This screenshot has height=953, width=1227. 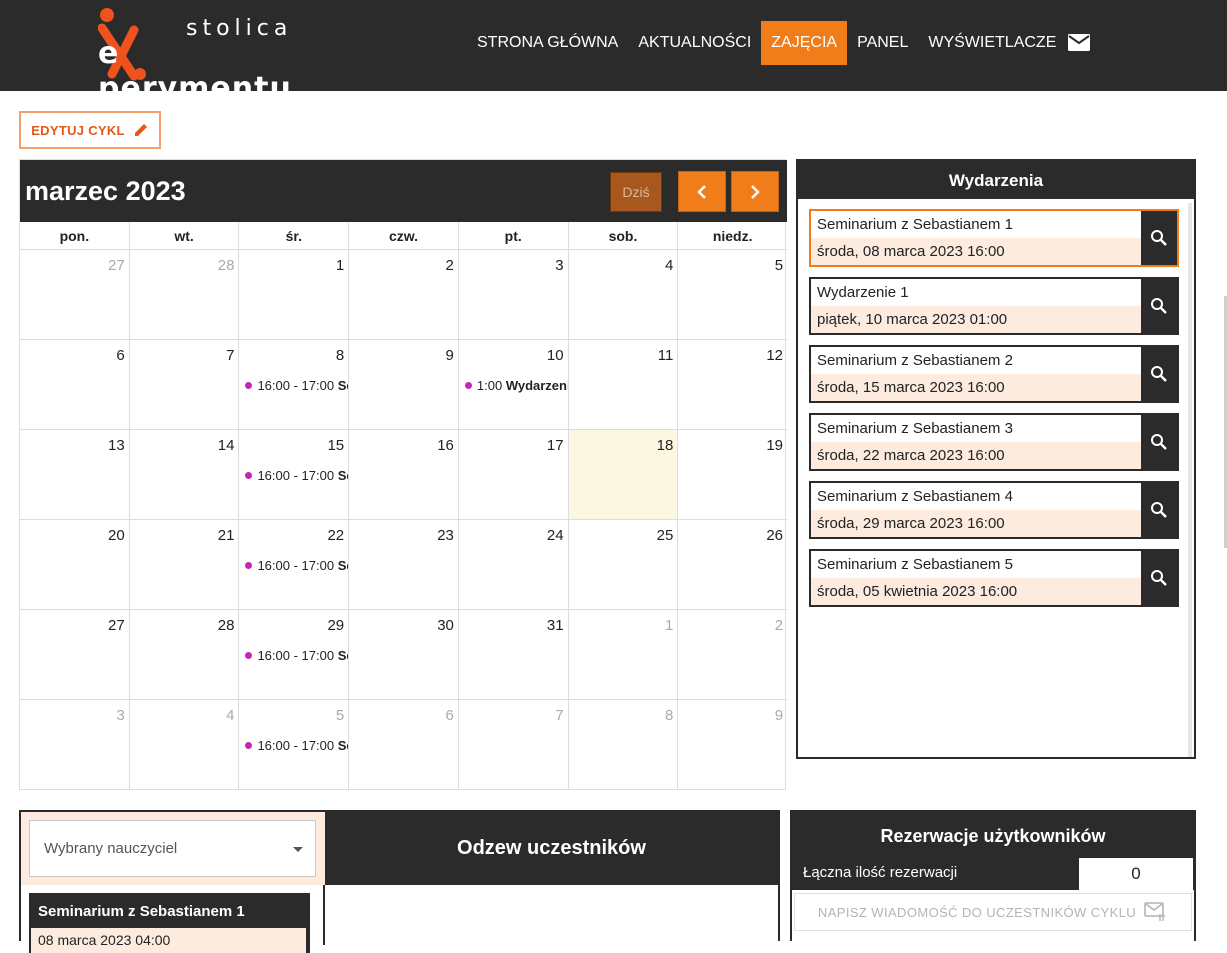 I want to click on day-number: 26, so click(x=774, y=535).